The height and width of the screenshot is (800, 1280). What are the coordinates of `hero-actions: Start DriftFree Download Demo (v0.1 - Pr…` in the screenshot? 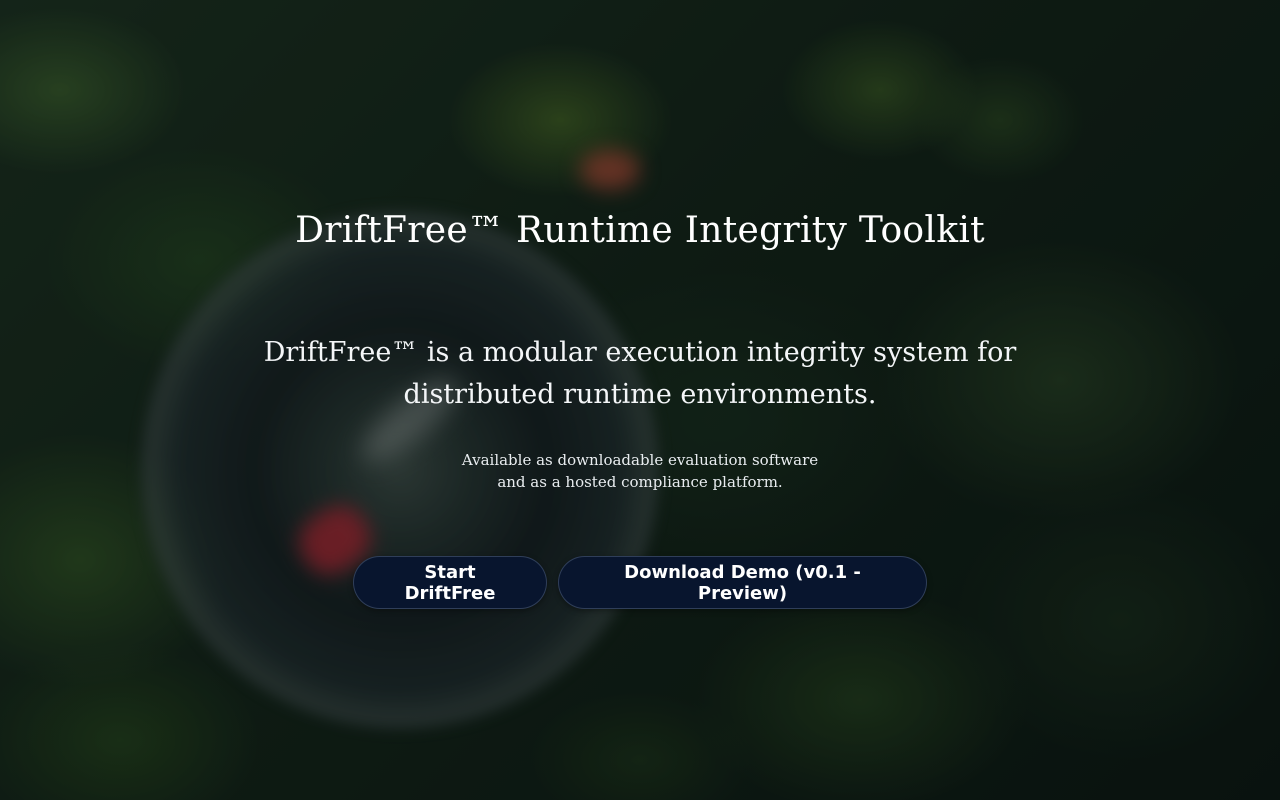 It's located at (640, 582).